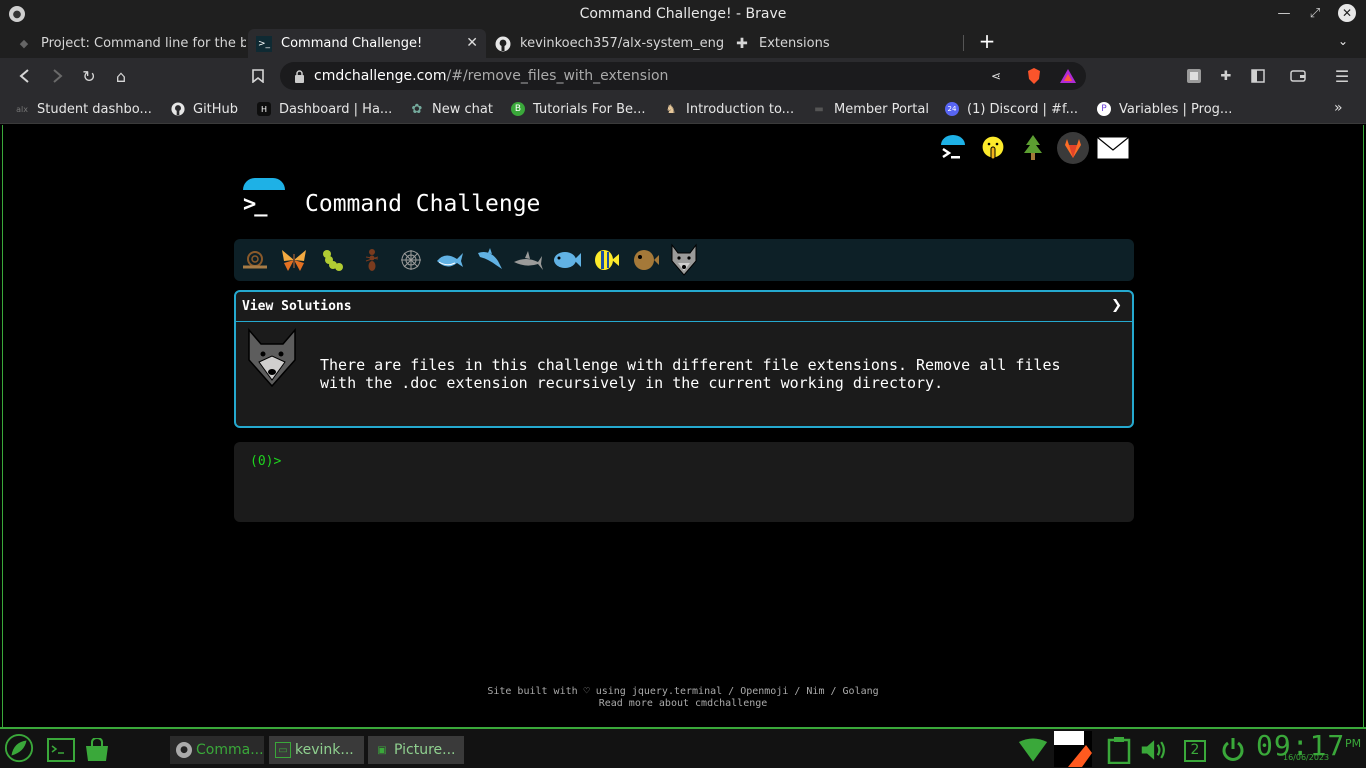 The width and height of the screenshot is (1366, 768). What do you see at coordinates (1343, 41) in the screenshot?
I see `tab-search-chevron-icon: ⌄` at bounding box center [1343, 41].